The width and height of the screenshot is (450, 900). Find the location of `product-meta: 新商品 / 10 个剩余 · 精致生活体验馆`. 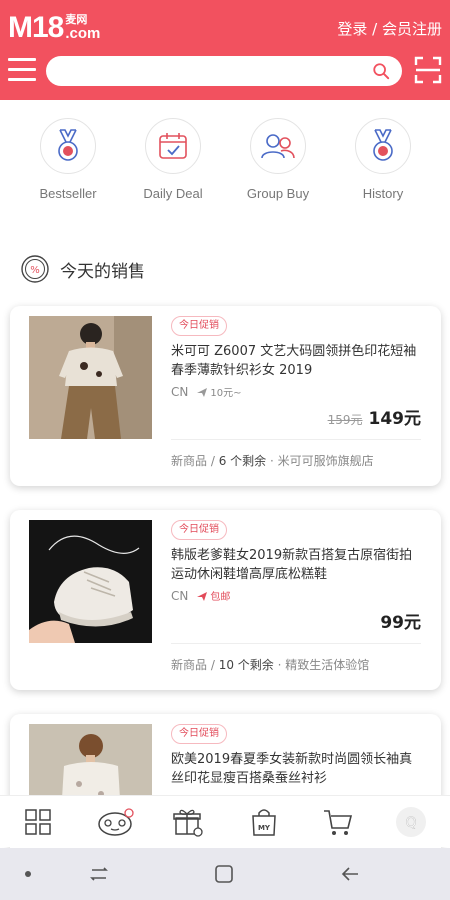

product-meta: 新商品 / 10 个剩余 · 精致生活体验馆 is located at coordinates (270, 664).